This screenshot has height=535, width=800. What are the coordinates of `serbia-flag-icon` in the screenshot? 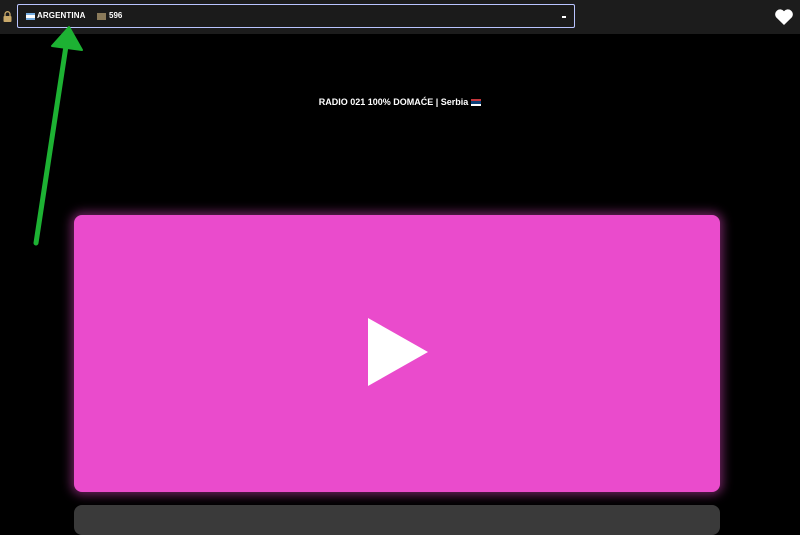 It's located at (476, 102).